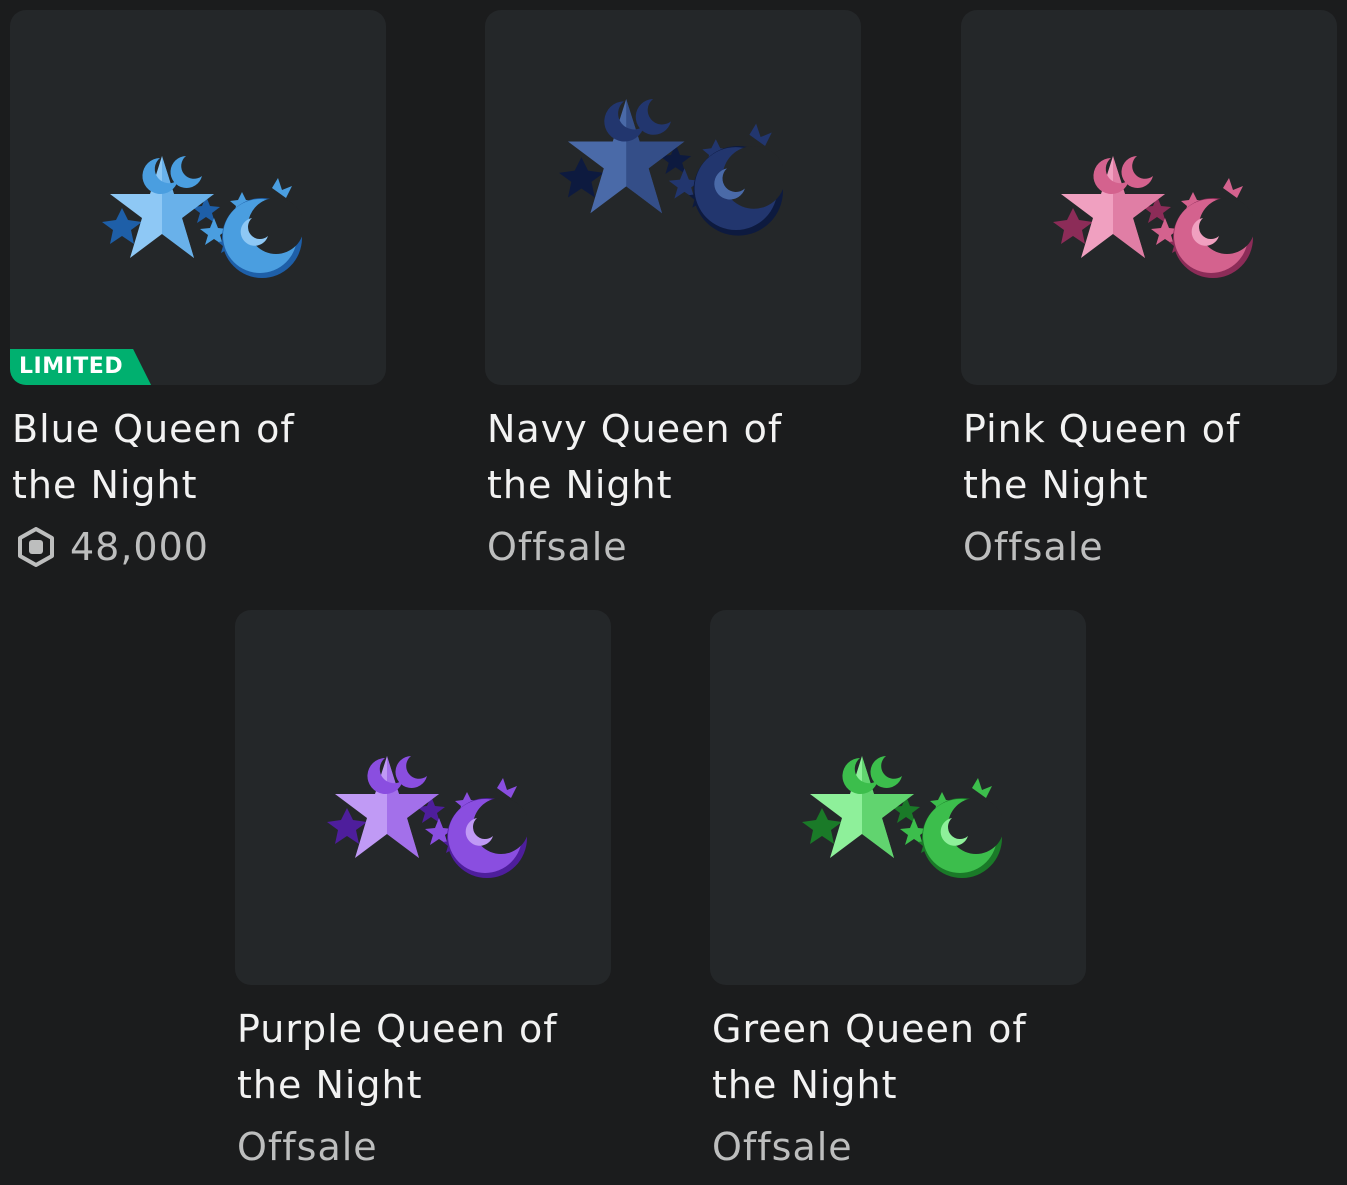 This screenshot has height=1185, width=1347. What do you see at coordinates (397, 1029) in the screenshot?
I see `item-name-line1: Purple Queen of` at bounding box center [397, 1029].